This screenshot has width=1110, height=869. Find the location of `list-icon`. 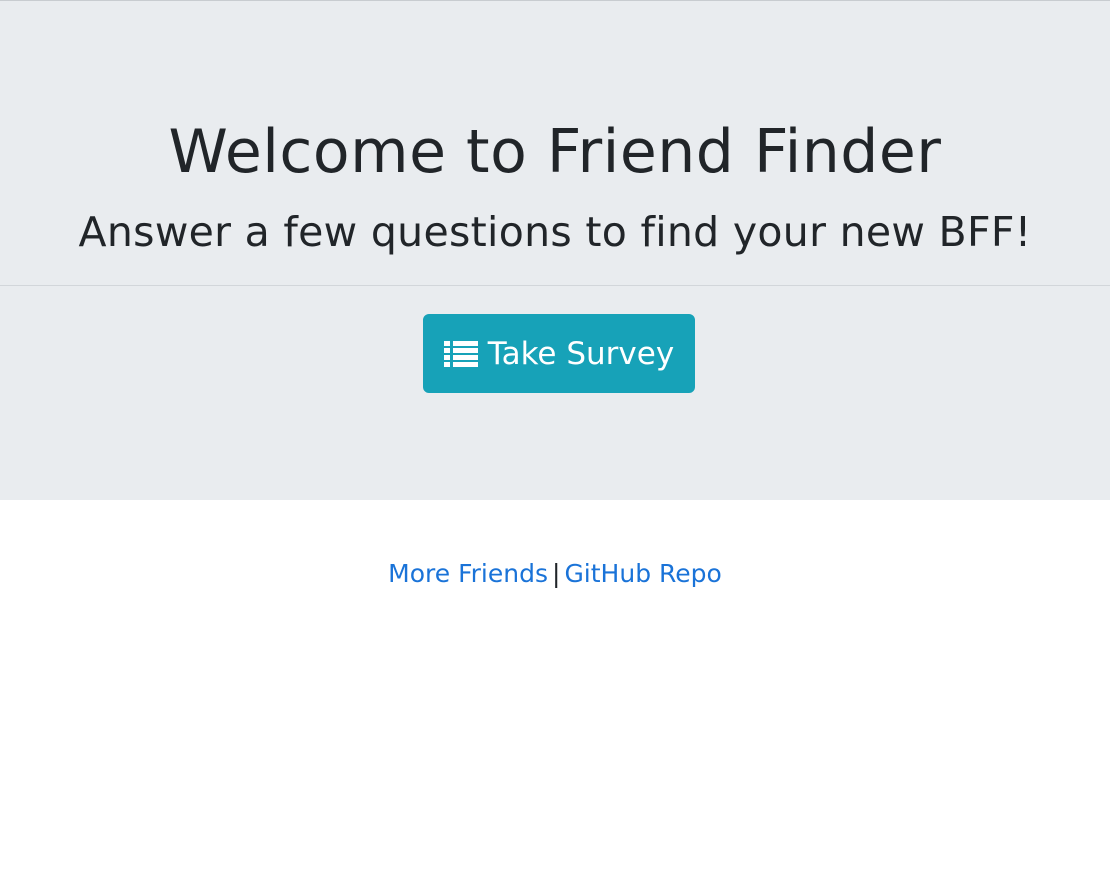

list-icon is located at coordinates (460, 353).